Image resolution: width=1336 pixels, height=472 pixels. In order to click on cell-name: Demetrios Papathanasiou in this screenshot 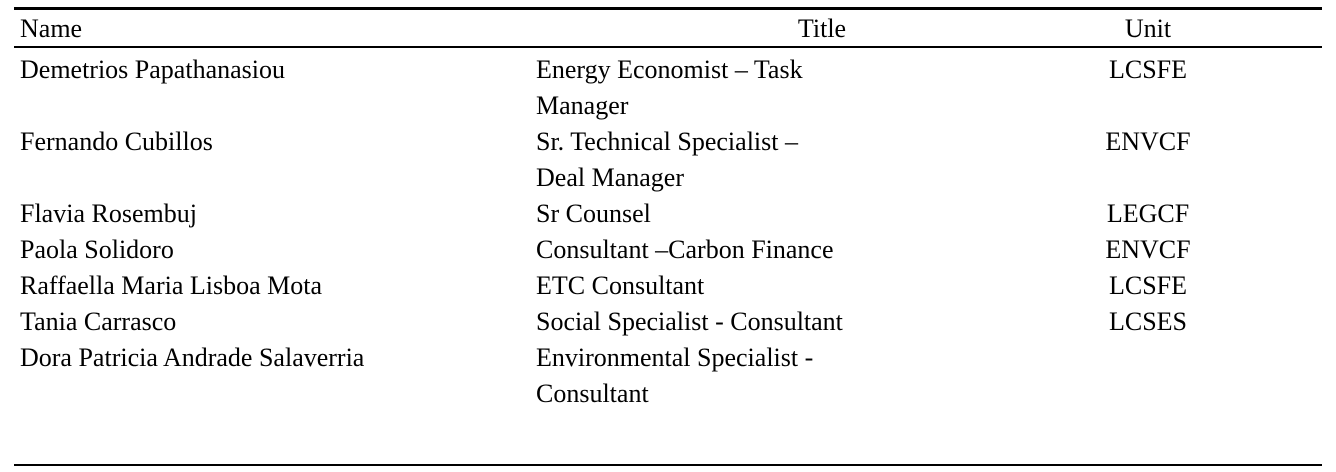, I will do `click(152, 69)`.